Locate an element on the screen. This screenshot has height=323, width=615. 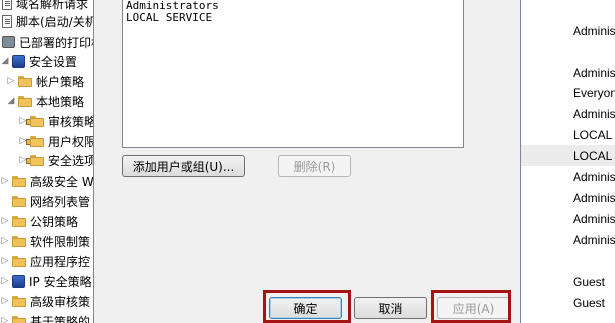
tree-item-label: 应用程序控 is located at coordinates (60, 261).